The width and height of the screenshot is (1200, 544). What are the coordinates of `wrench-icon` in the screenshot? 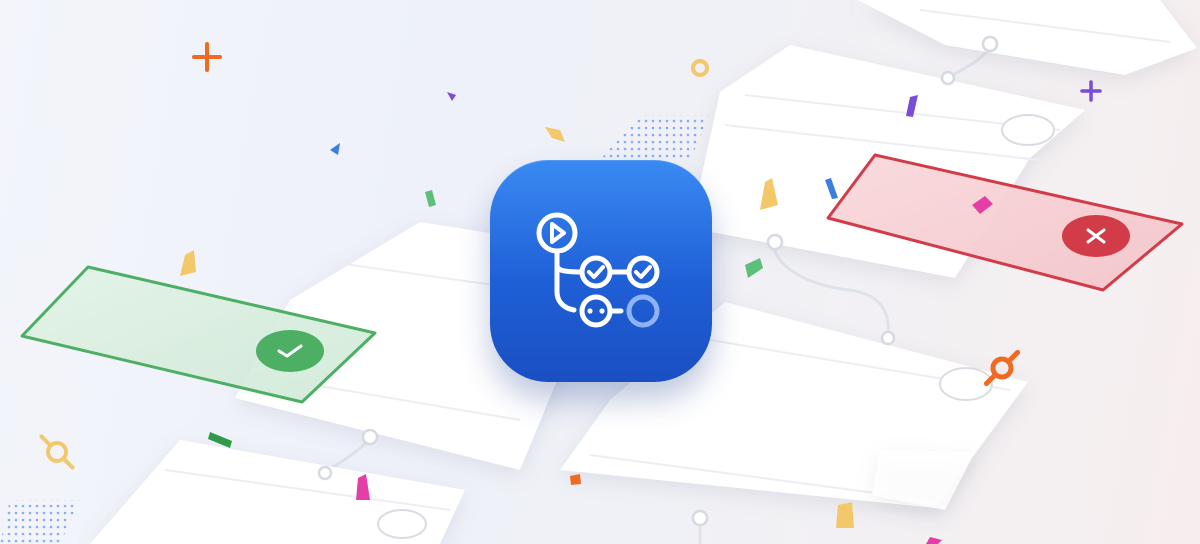 It's located at (57, 452).